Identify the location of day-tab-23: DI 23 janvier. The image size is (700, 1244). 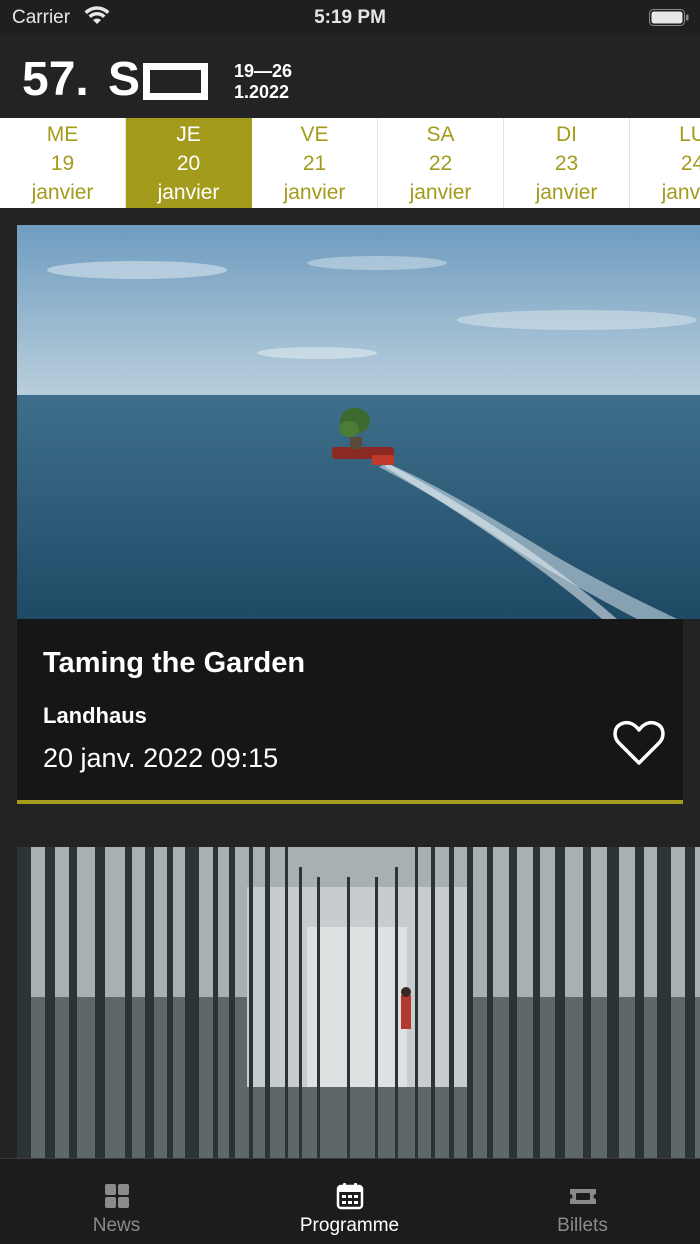
(567, 163).